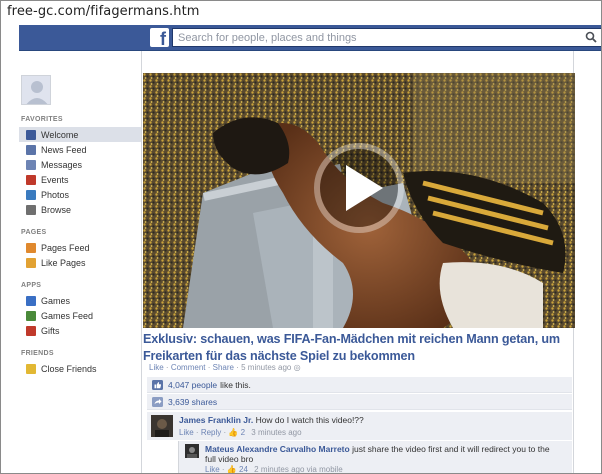 The image size is (602, 474). What do you see at coordinates (211, 432) in the screenshot?
I see `comment-reply-link: Reply` at bounding box center [211, 432].